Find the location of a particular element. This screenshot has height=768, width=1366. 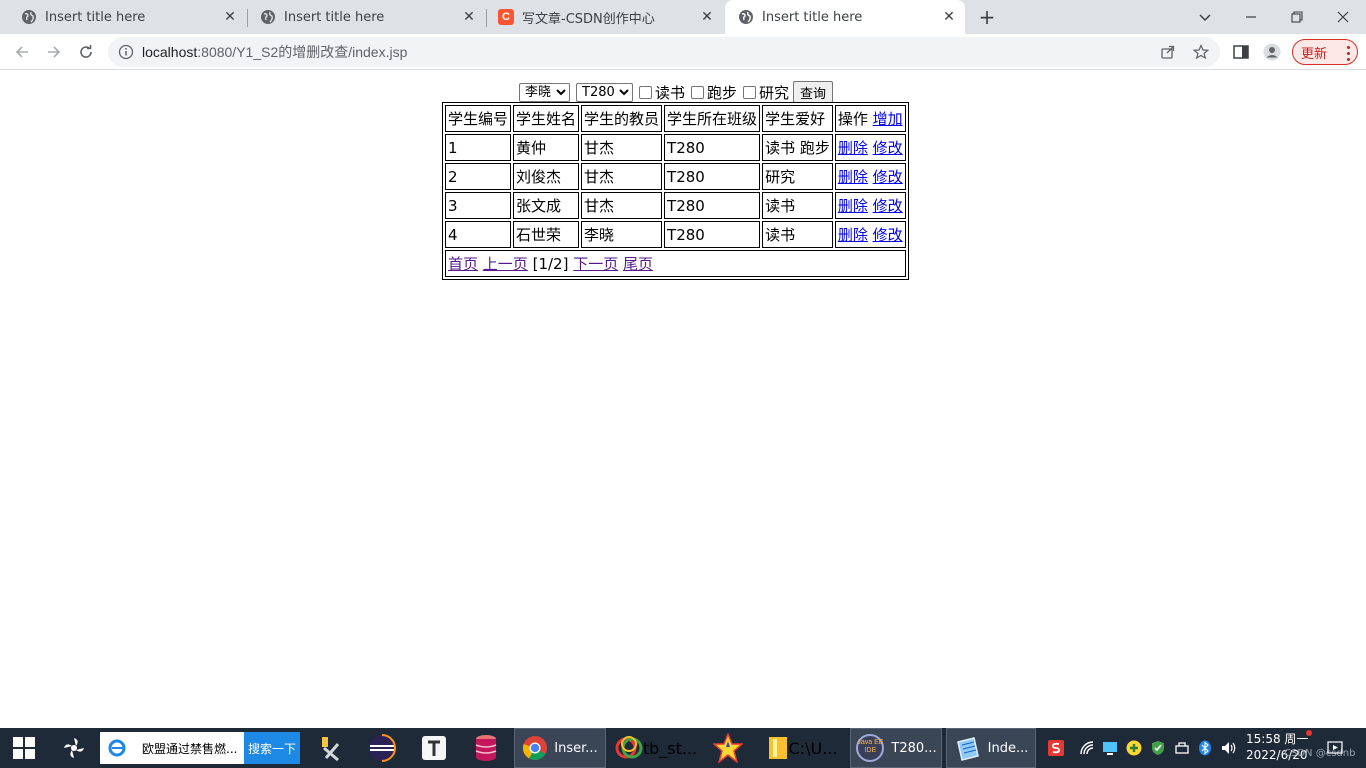

close-window-button is located at coordinates (1343, 17).